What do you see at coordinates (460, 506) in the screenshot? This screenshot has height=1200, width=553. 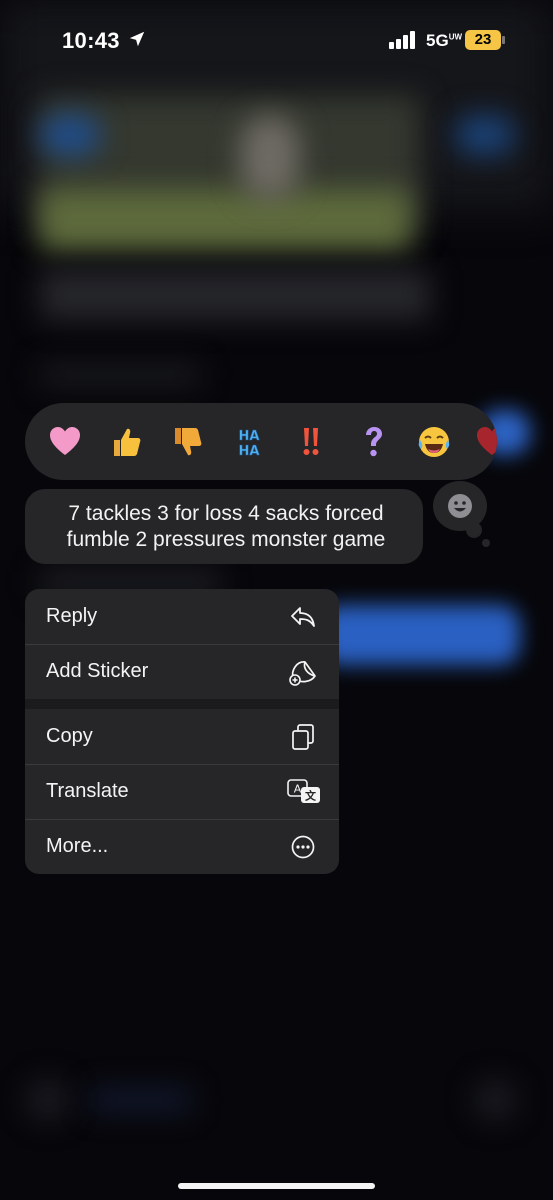 I see `smiley-icon` at bounding box center [460, 506].